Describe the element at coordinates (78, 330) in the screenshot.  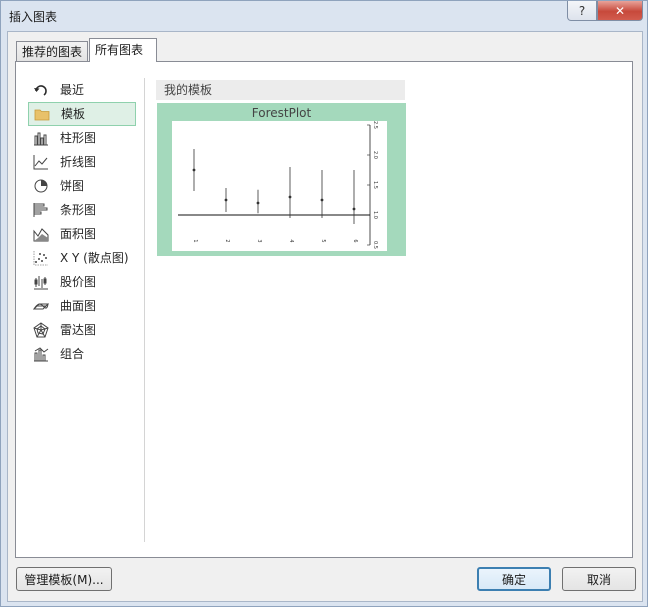
I see `sidebar-item-label: 雷达图` at that location.